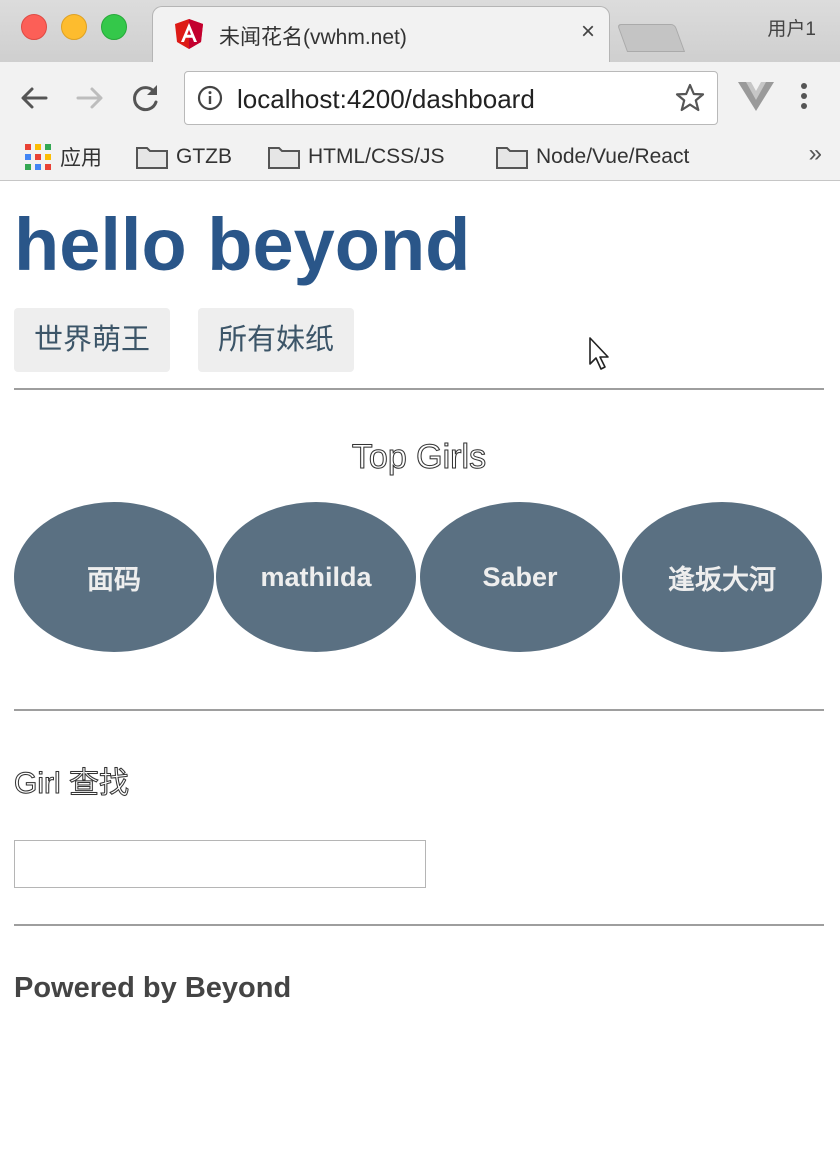 This screenshot has height=1156, width=840. What do you see at coordinates (690, 98) in the screenshot?
I see `bookmark-star-icon` at bounding box center [690, 98].